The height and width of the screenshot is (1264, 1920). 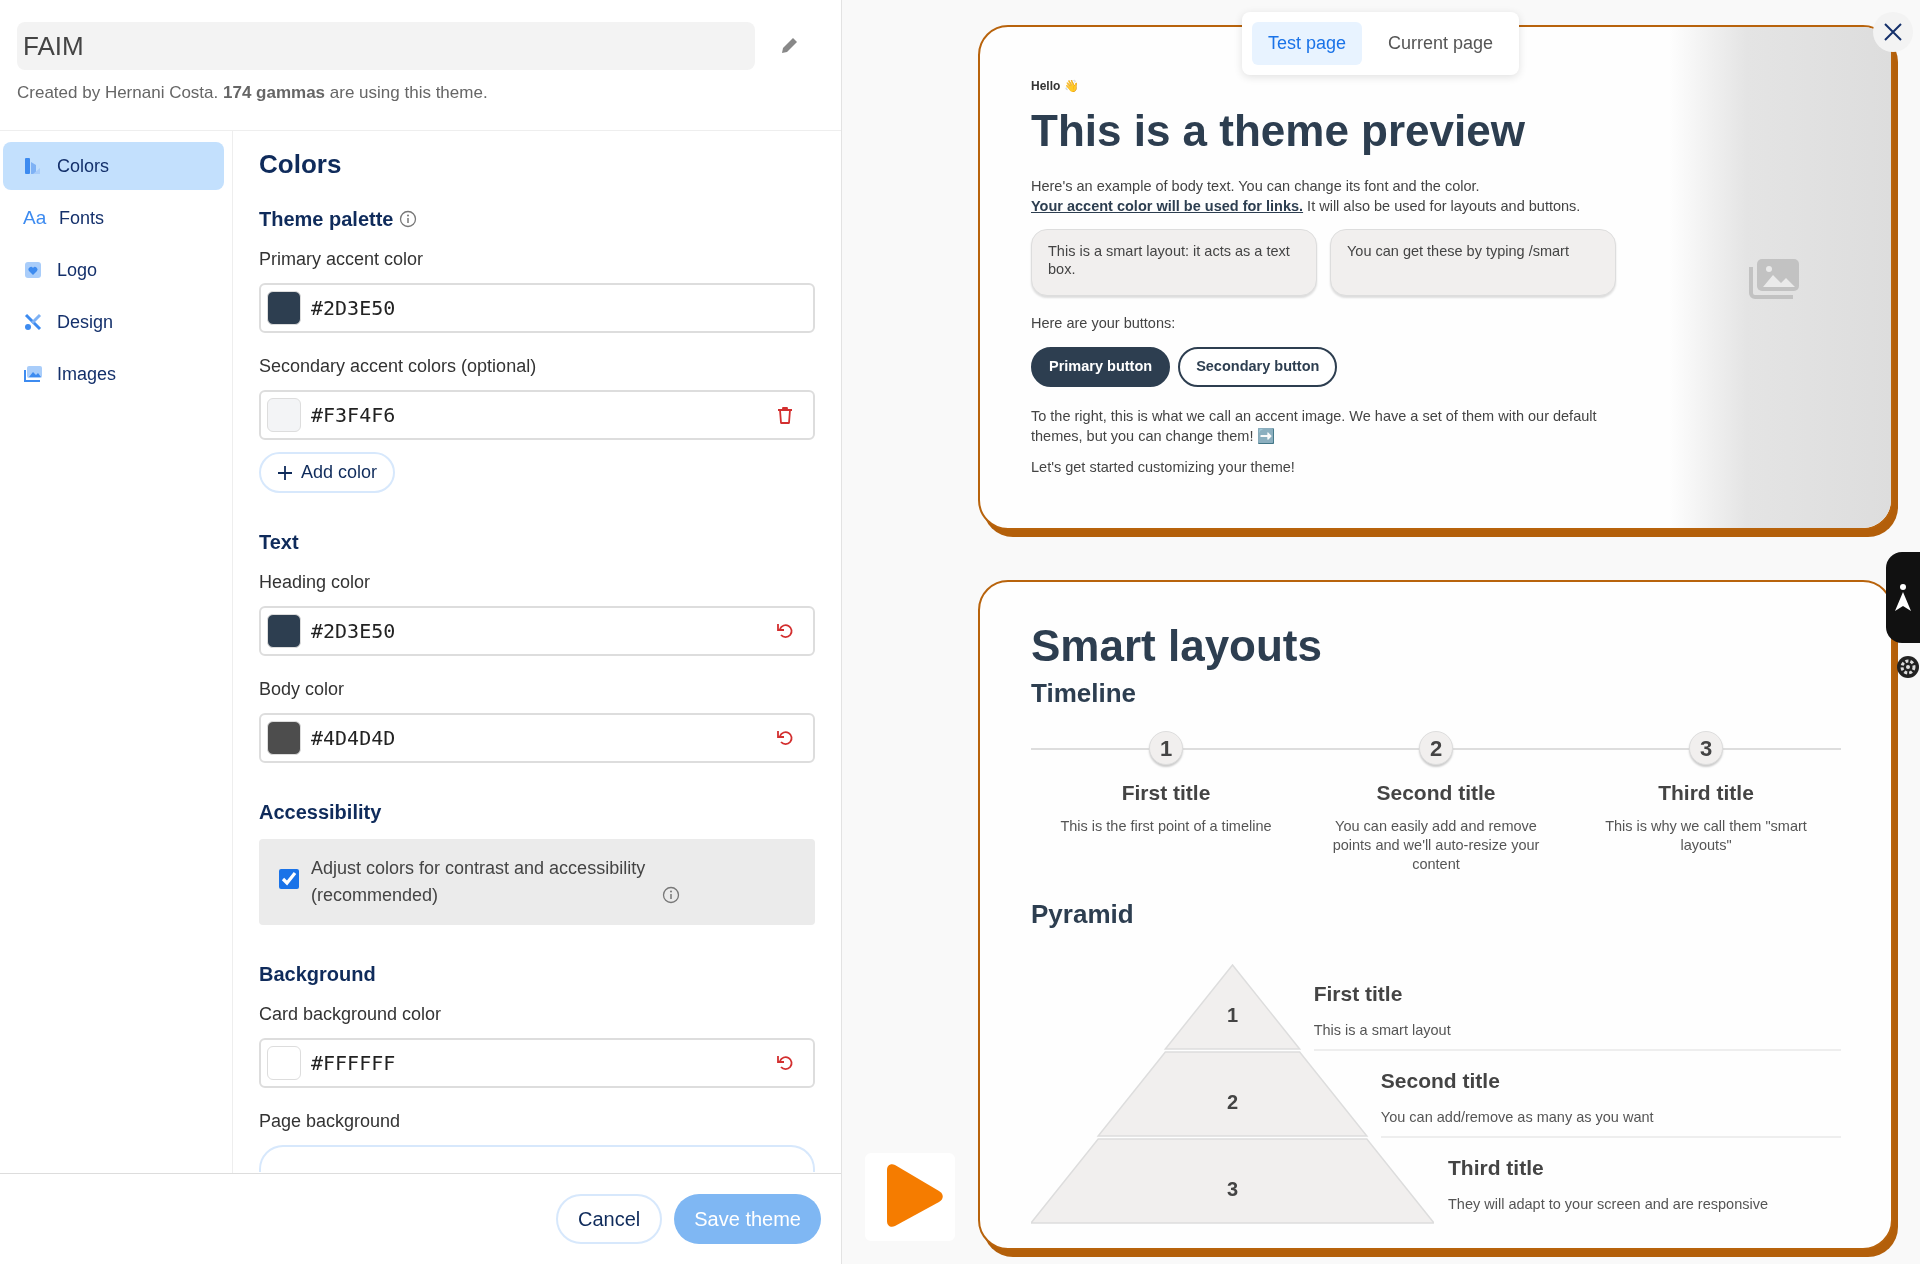 I want to click on step-title: First title, so click(x=1166, y=793).